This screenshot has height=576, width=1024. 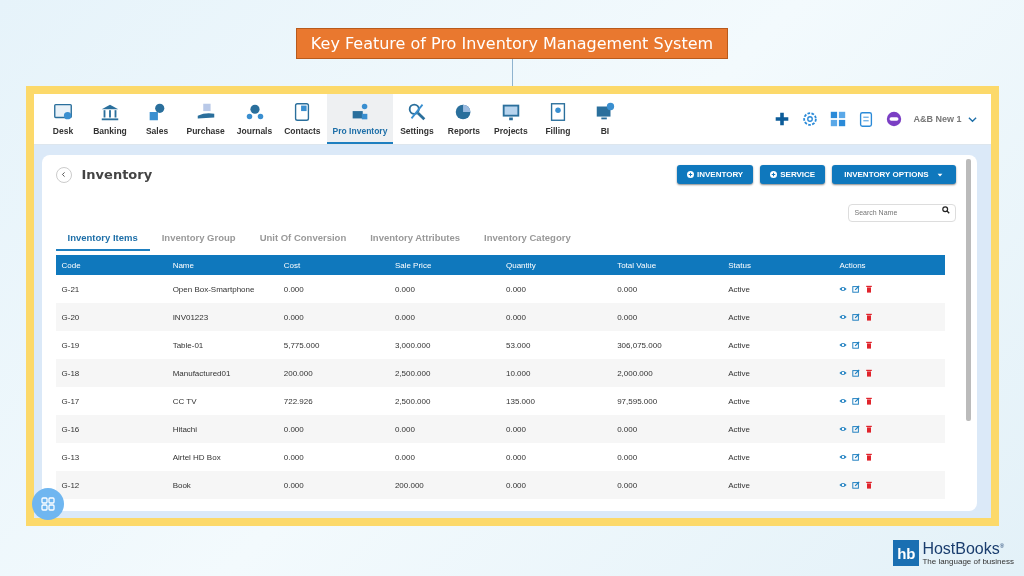 I want to click on tab: Inventory Items, so click(x=102, y=239).